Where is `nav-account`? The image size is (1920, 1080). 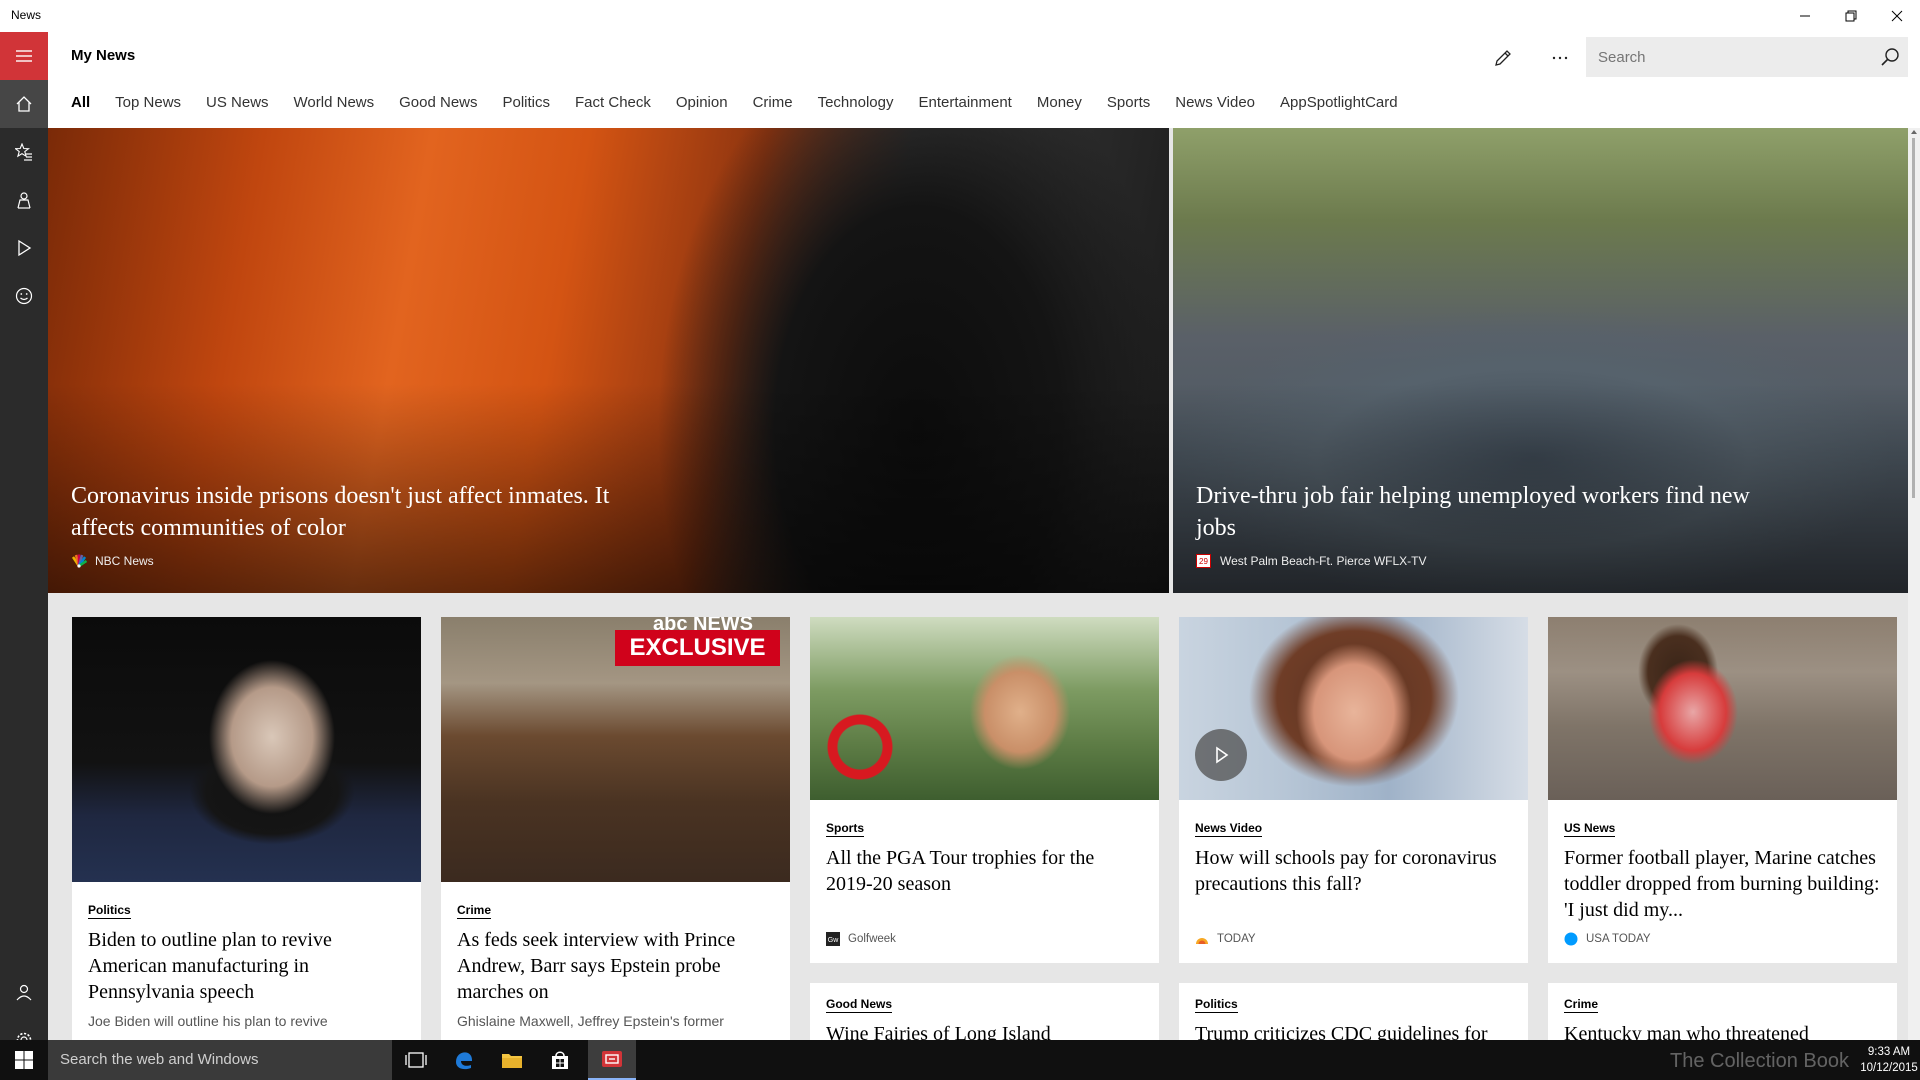
nav-account is located at coordinates (24, 992).